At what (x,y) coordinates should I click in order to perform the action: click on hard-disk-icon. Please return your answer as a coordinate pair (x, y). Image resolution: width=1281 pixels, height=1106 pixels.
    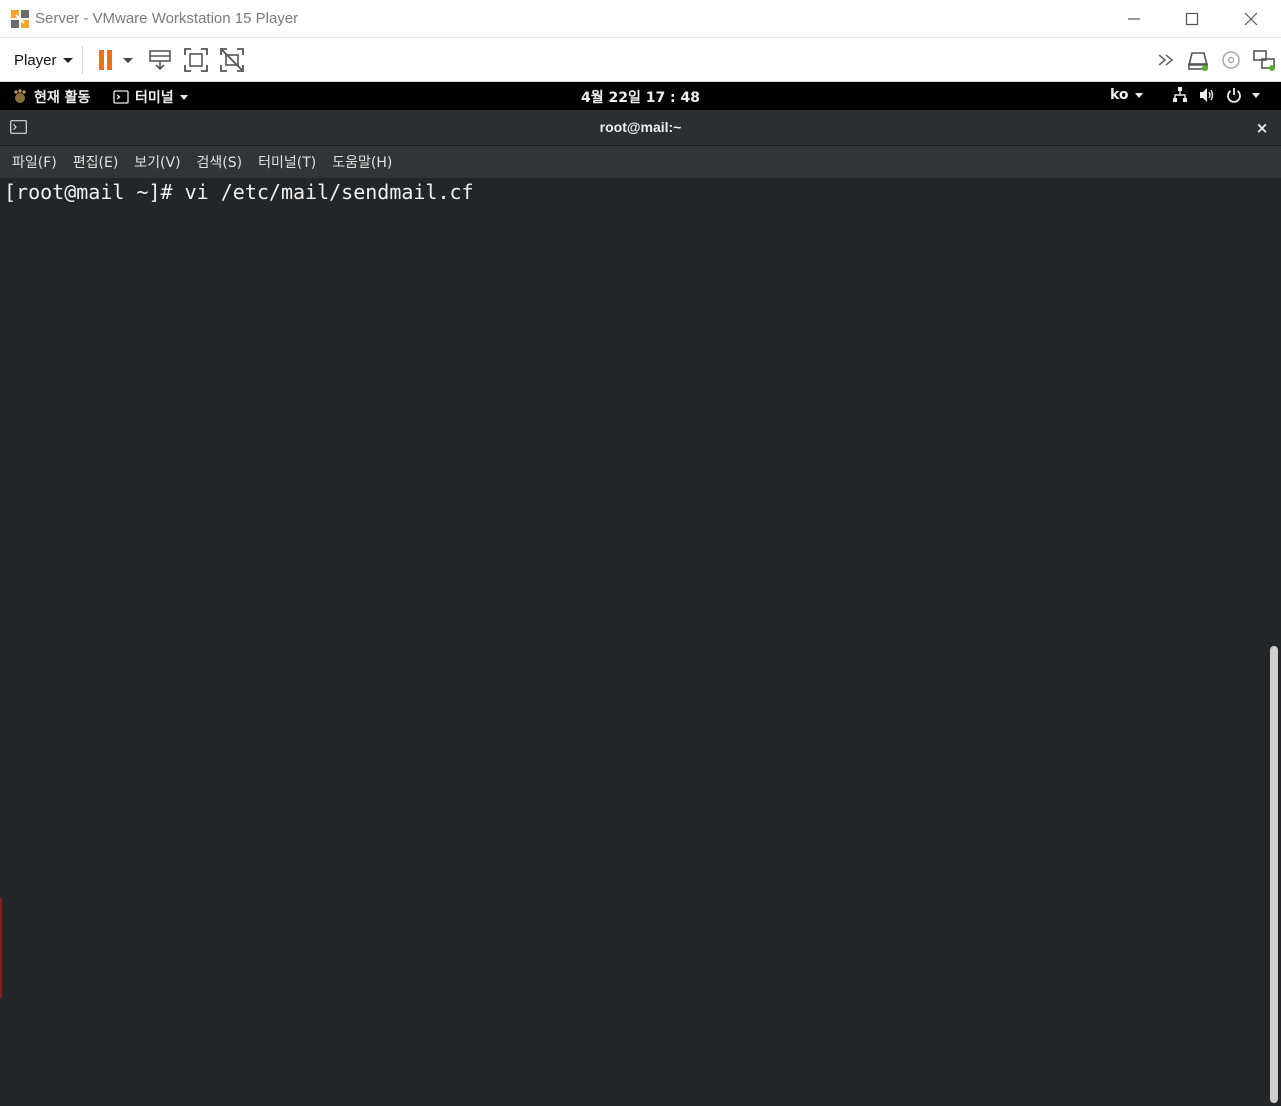
    Looking at the image, I should click on (1198, 61).